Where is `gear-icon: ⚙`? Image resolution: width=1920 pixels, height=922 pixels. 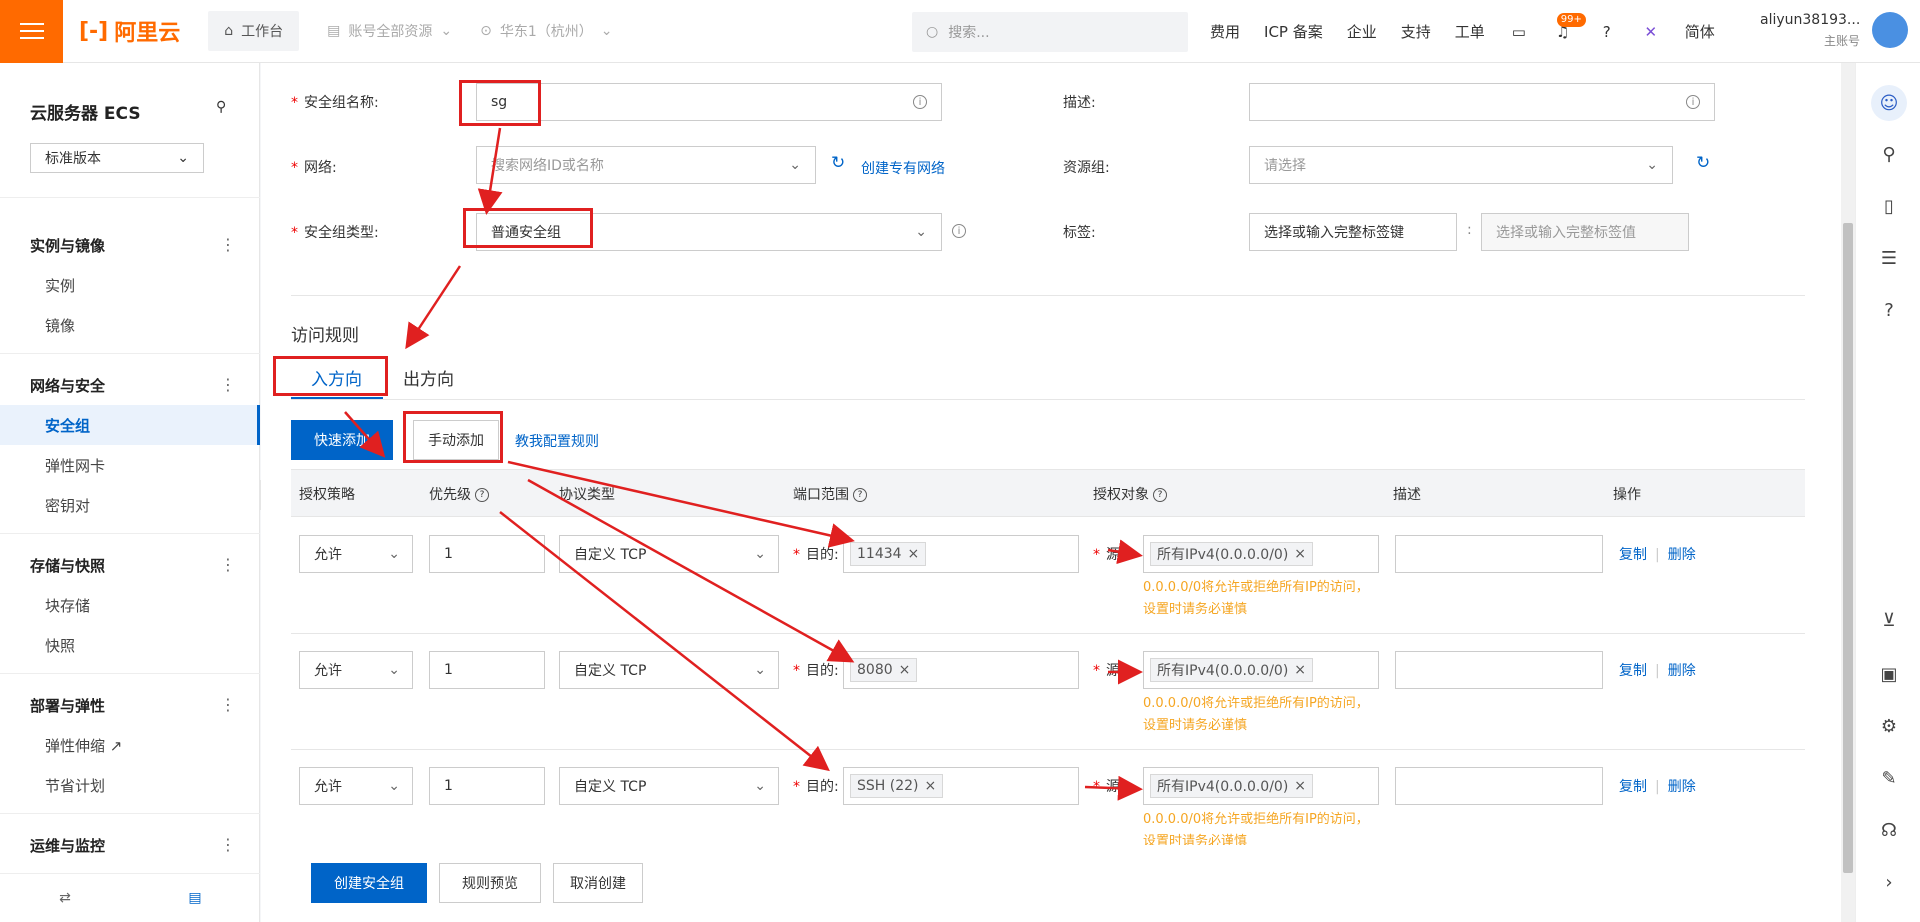
gear-icon: ⚙ is located at coordinates (1889, 726).